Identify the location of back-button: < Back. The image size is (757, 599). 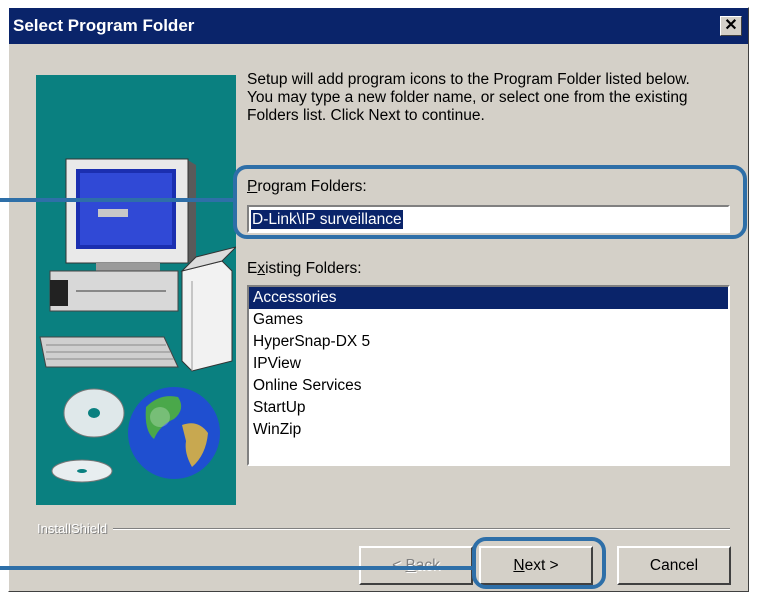
(416, 565).